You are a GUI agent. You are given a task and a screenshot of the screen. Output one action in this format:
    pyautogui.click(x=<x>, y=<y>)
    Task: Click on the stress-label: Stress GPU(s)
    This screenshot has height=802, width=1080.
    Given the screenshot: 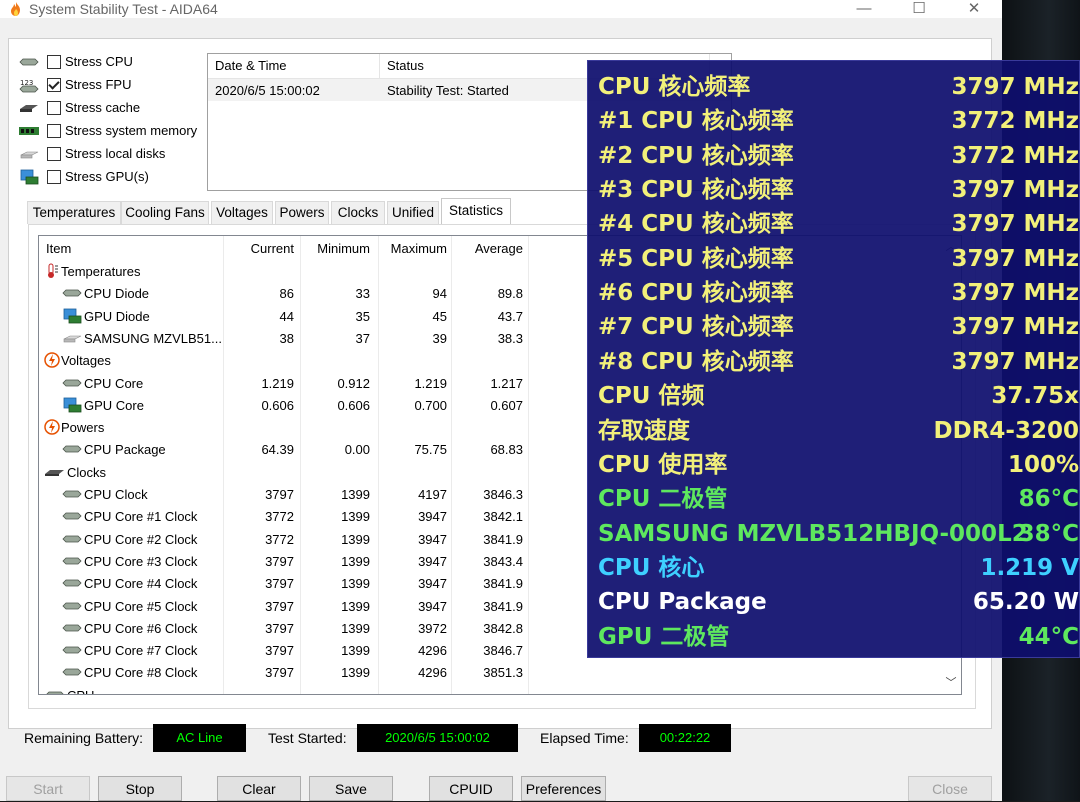 What is the action you would take?
    pyautogui.click(x=107, y=176)
    